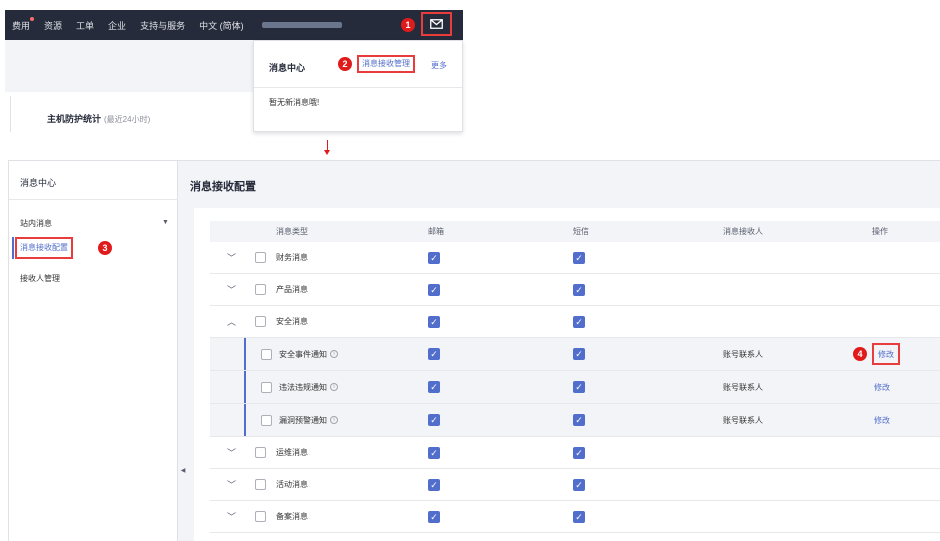 This screenshot has height=541, width=940. I want to click on message-type-label: 违法违规通知, so click(303, 387).